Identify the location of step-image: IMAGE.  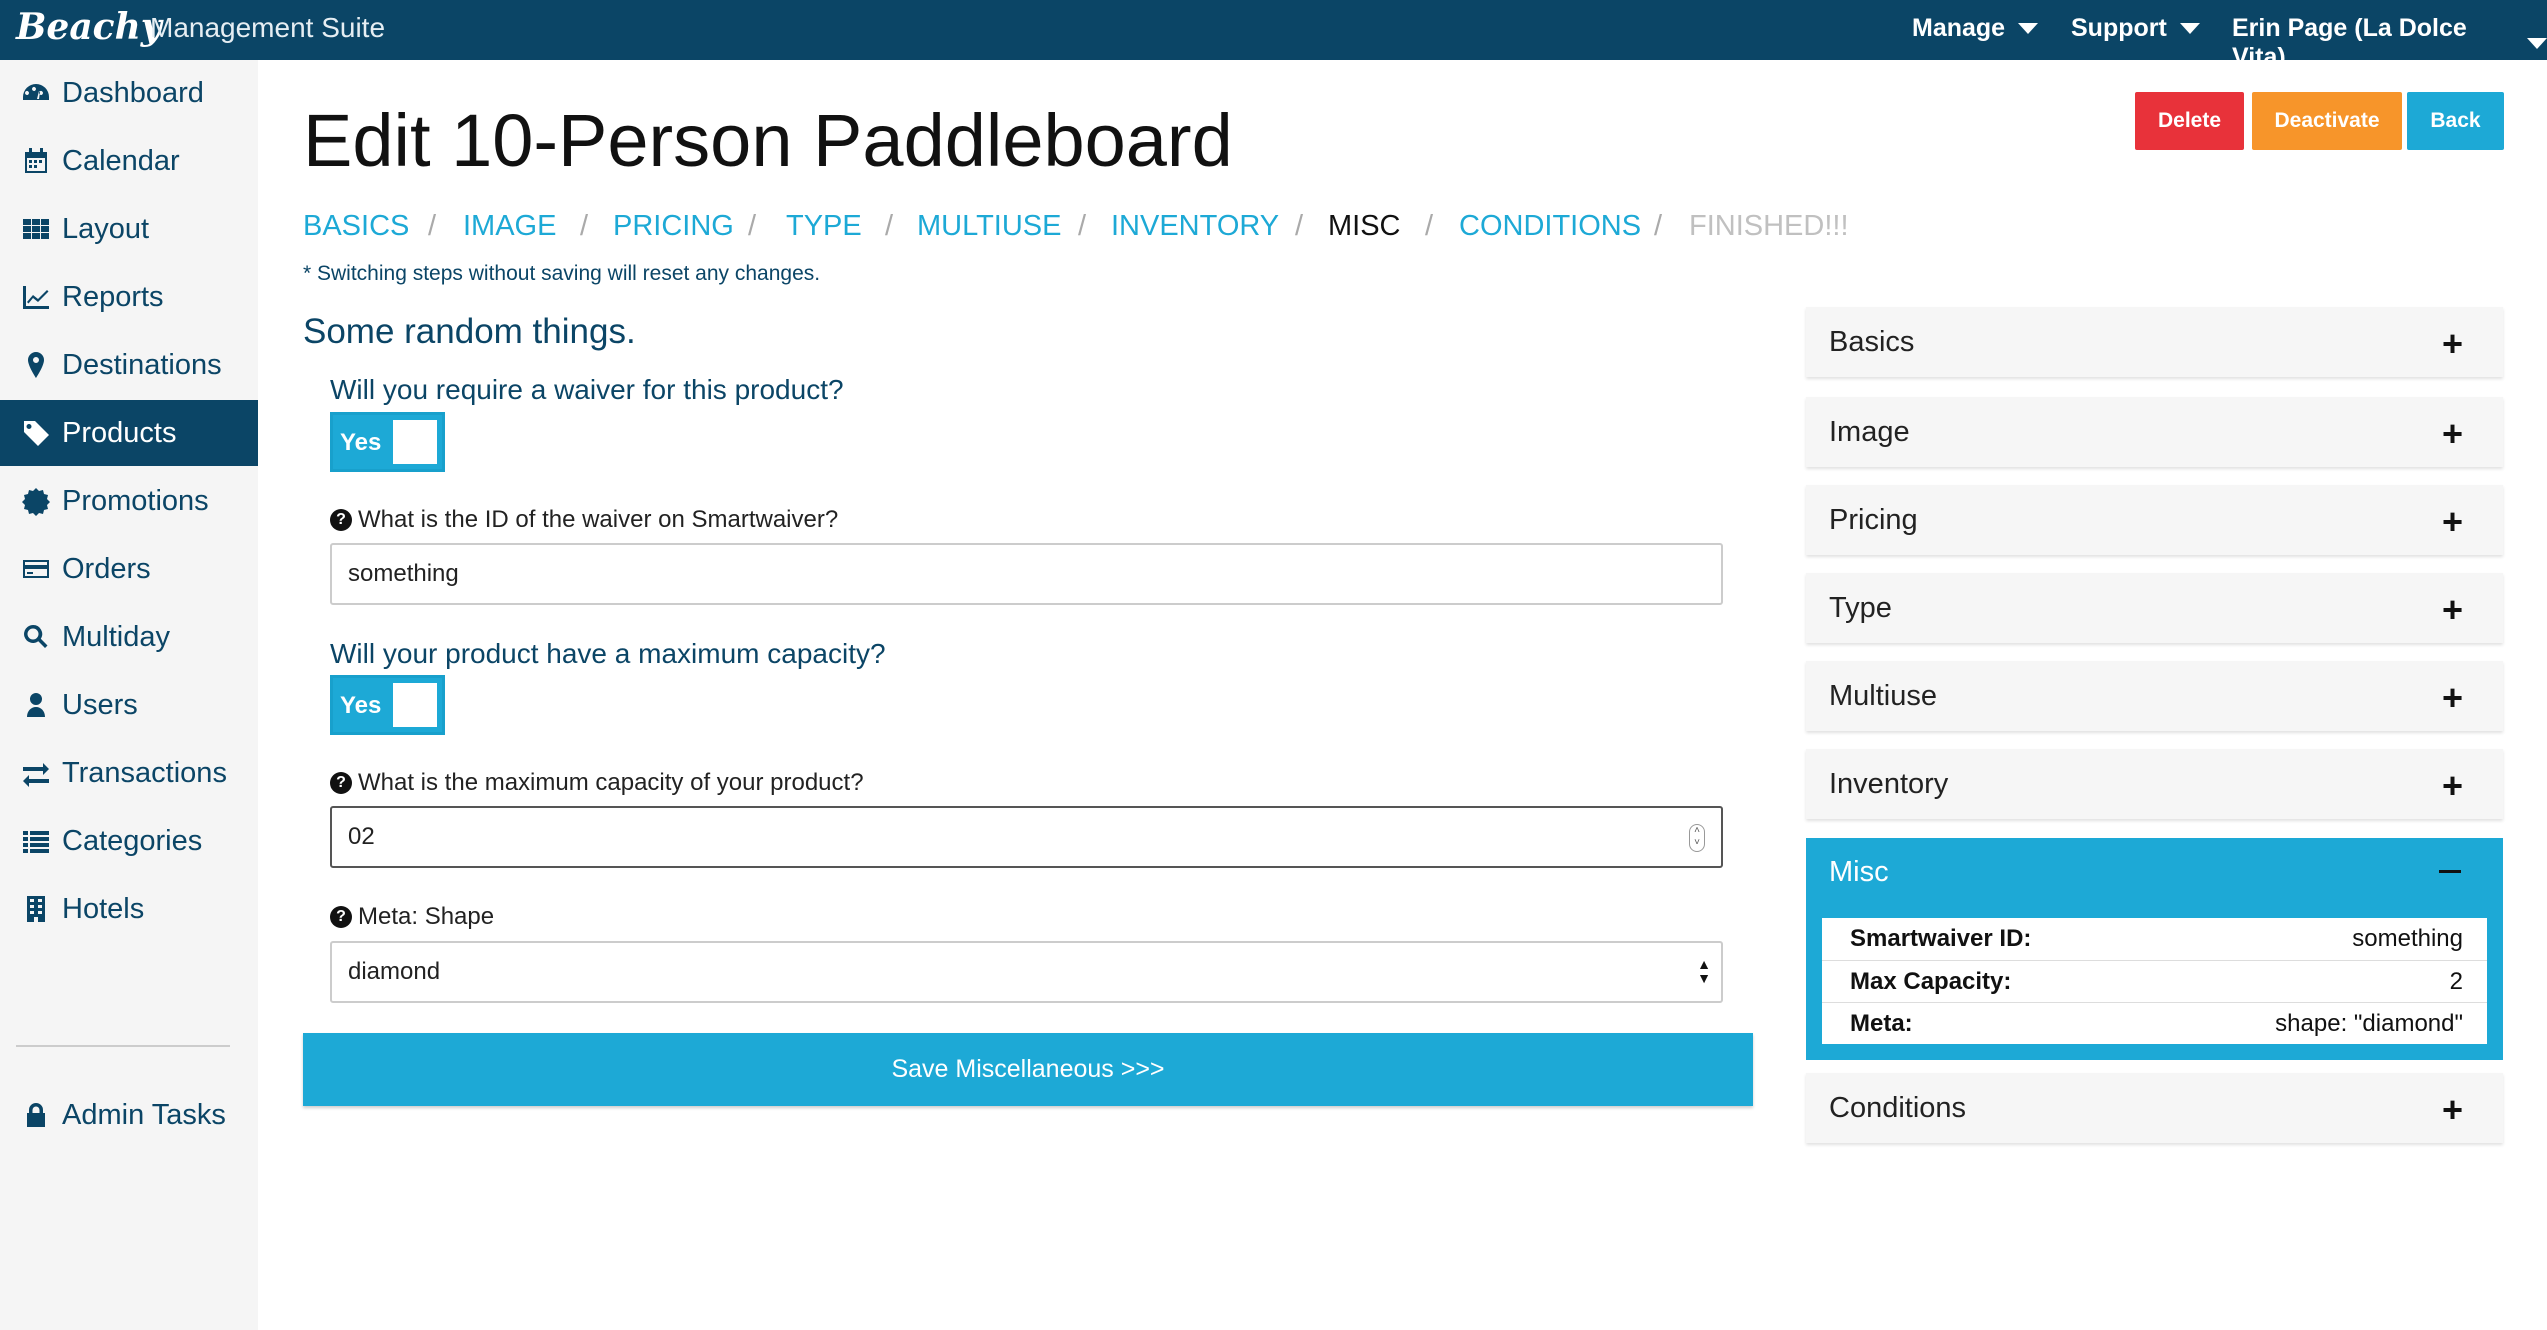
(509, 226).